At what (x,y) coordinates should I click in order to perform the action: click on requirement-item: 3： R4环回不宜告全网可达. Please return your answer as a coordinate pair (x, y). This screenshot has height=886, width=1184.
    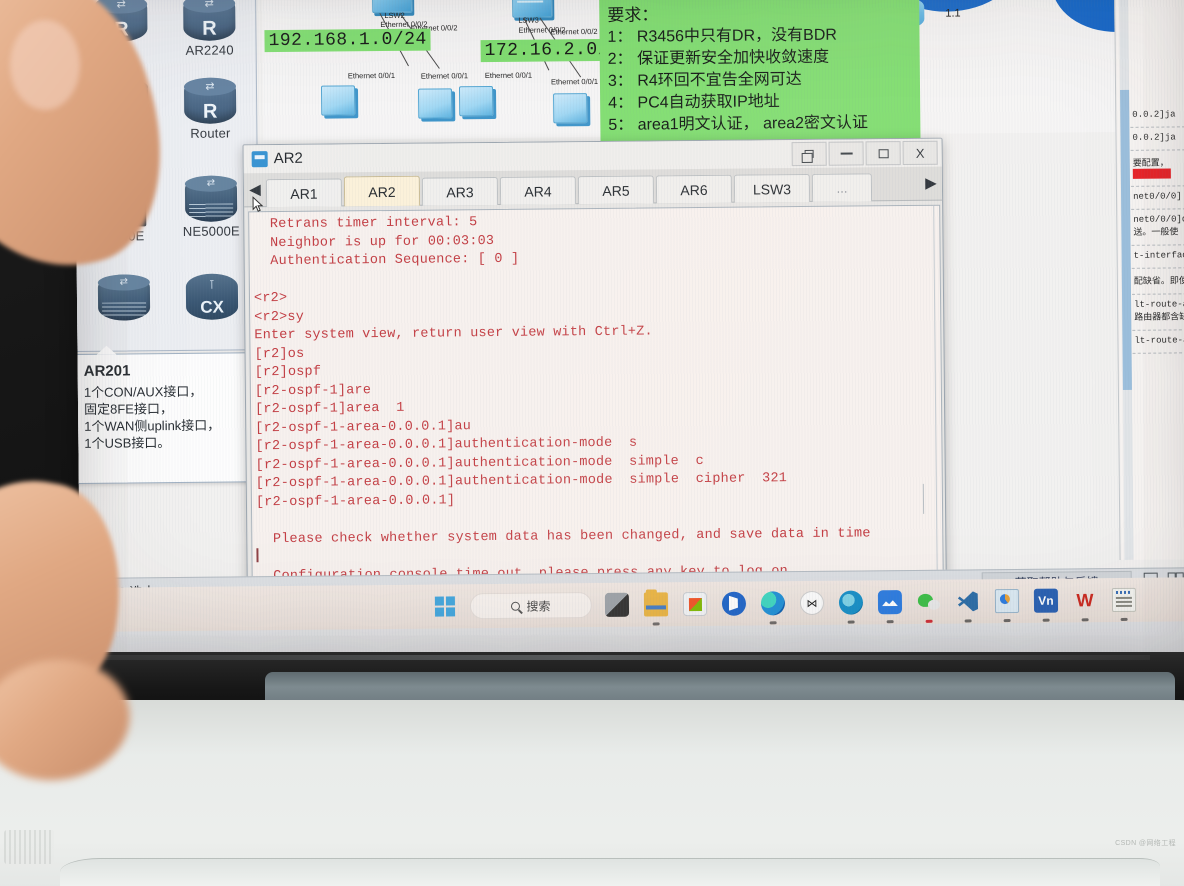
    Looking at the image, I should click on (704, 80).